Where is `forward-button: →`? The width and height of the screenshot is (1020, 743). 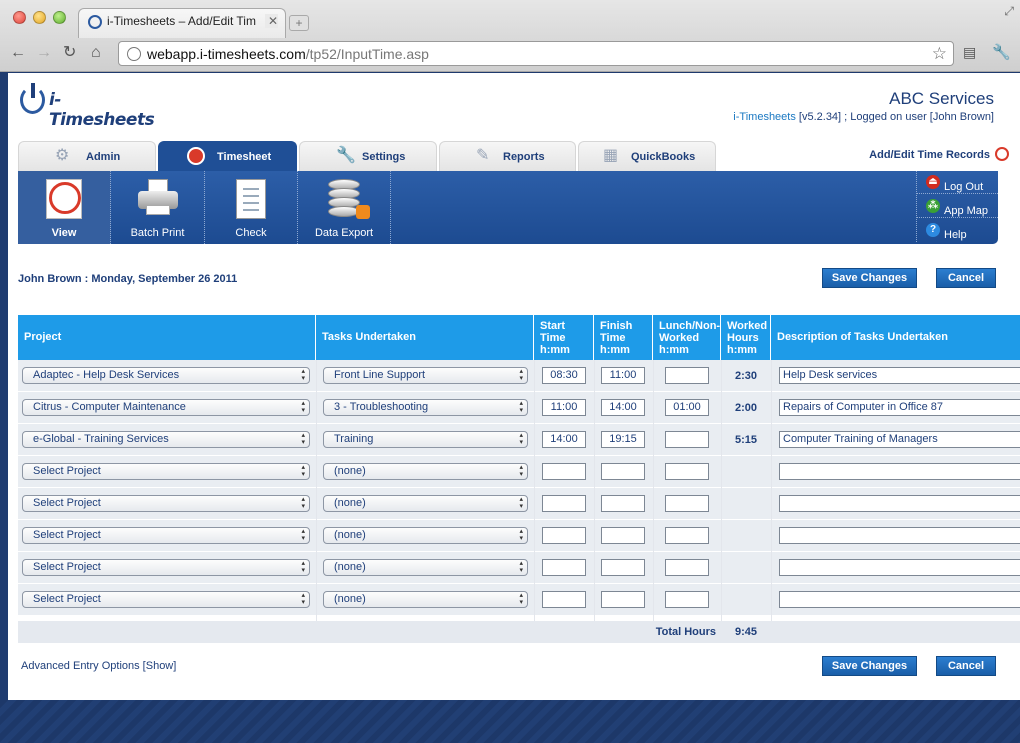 forward-button: → is located at coordinates (44, 53).